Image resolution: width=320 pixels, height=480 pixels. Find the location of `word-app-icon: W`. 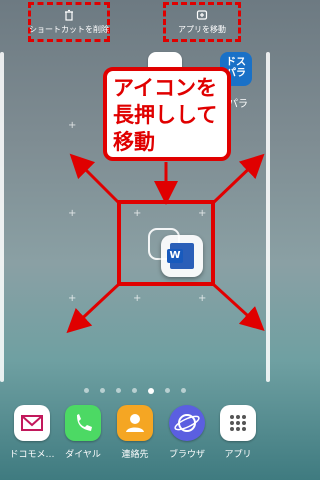

word-app-icon: W is located at coordinates (182, 256).